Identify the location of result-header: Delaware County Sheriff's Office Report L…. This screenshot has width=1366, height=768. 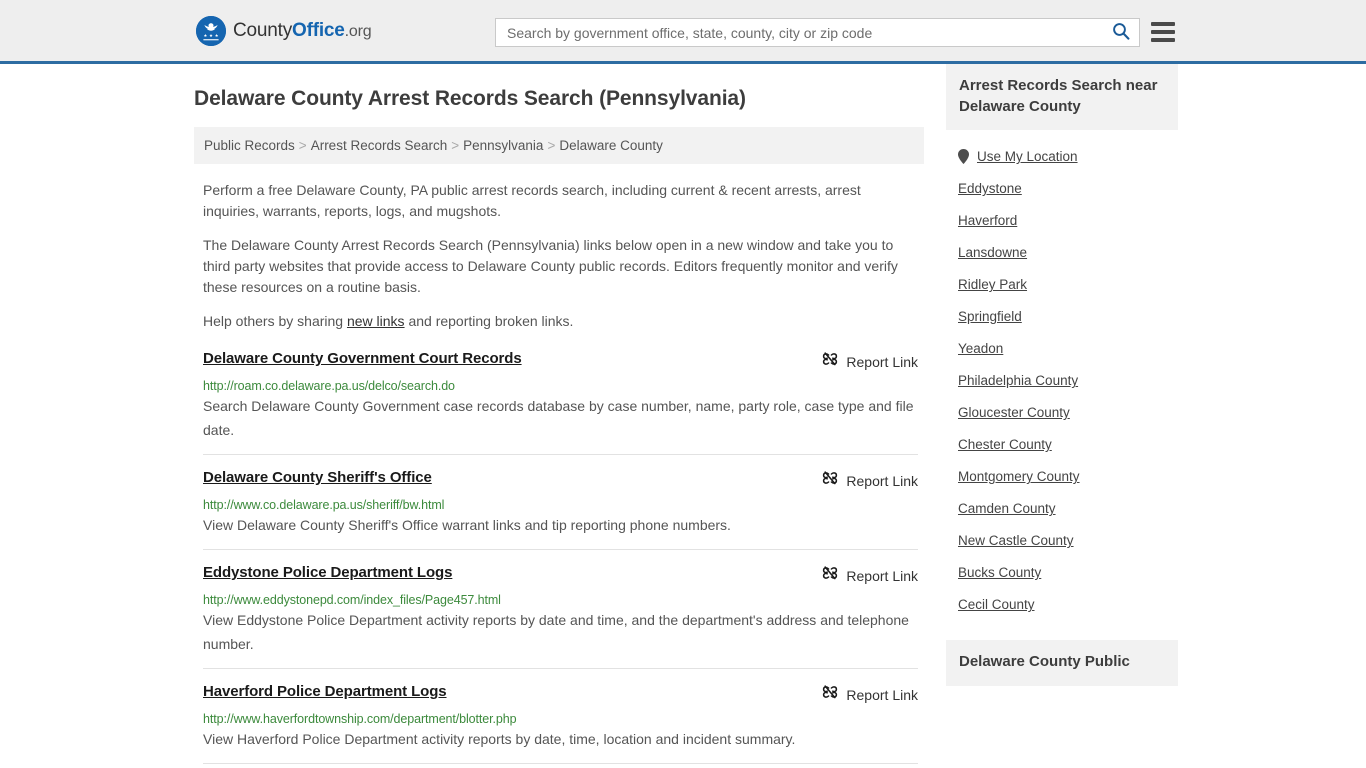
(560, 480).